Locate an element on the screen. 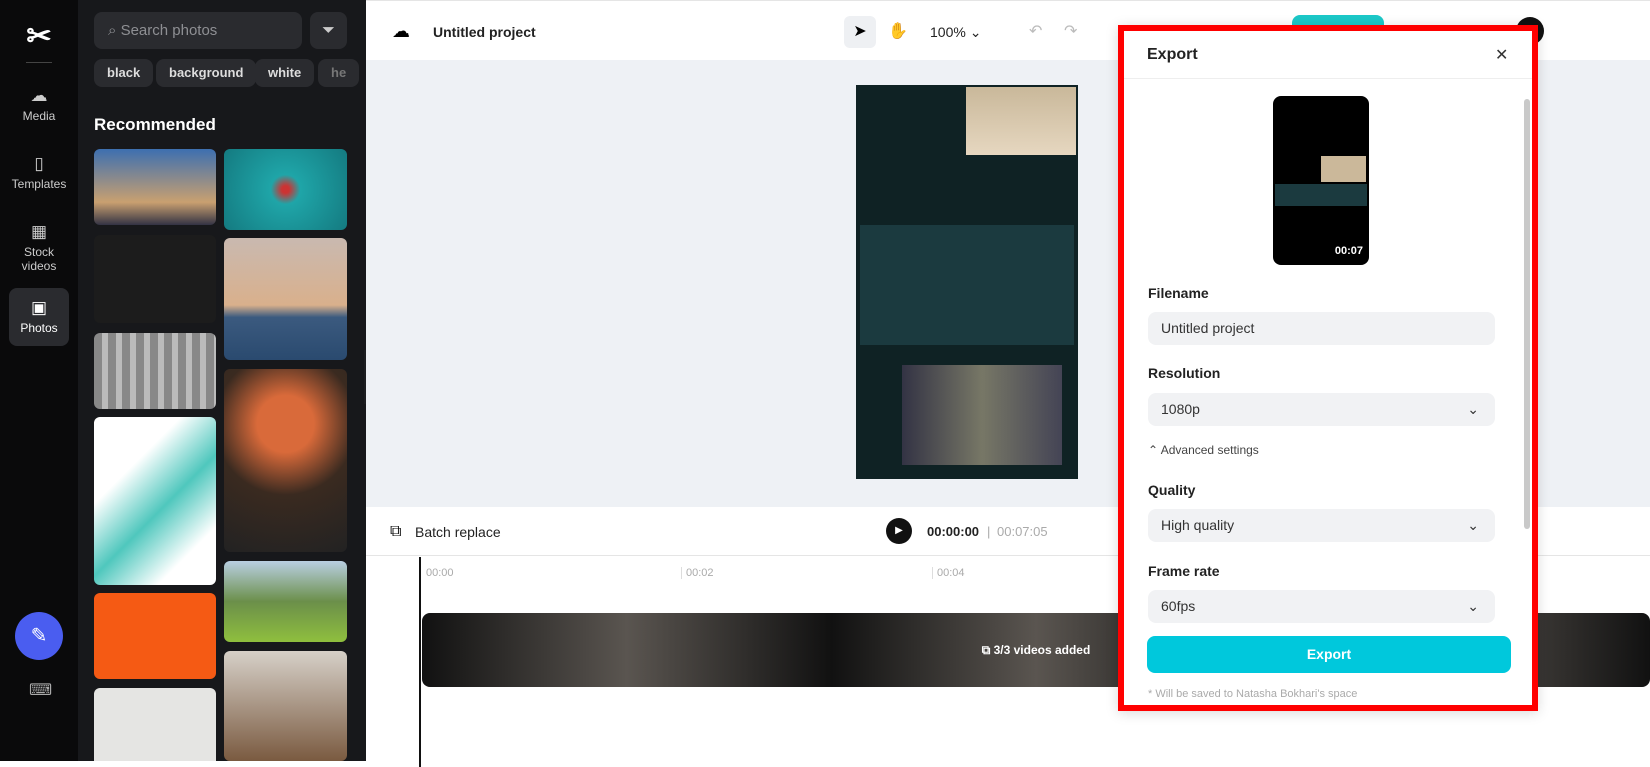 Image resolution: width=1650 pixels, height=767 pixels. quality-label: Quality is located at coordinates (1172, 490).